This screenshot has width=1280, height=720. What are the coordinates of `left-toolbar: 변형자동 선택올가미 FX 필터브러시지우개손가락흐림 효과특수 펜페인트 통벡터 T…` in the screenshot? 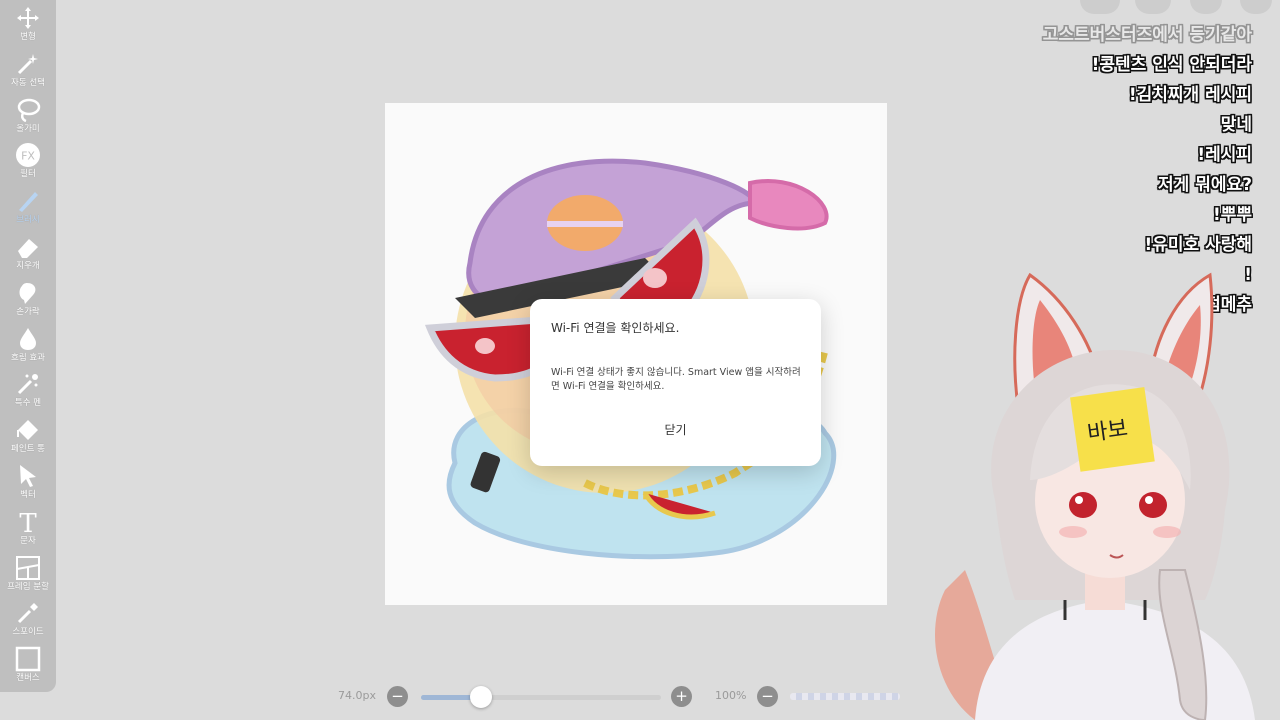 It's located at (28, 346).